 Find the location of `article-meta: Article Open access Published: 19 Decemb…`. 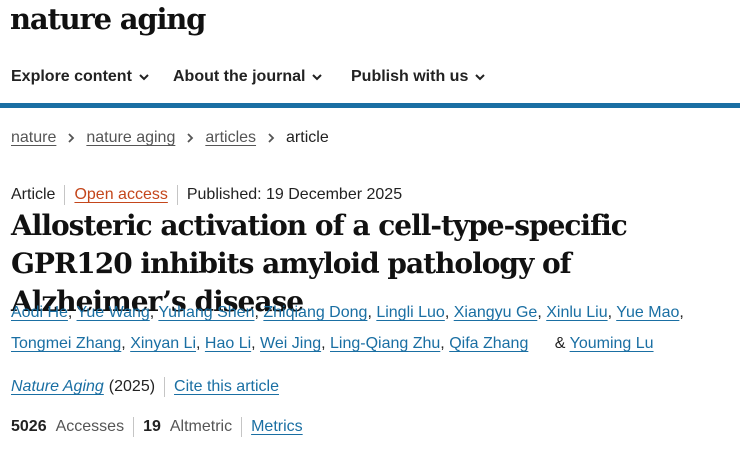

article-meta: Article Open access Published: 19 Decemb… is located at coordinates (206, 195).